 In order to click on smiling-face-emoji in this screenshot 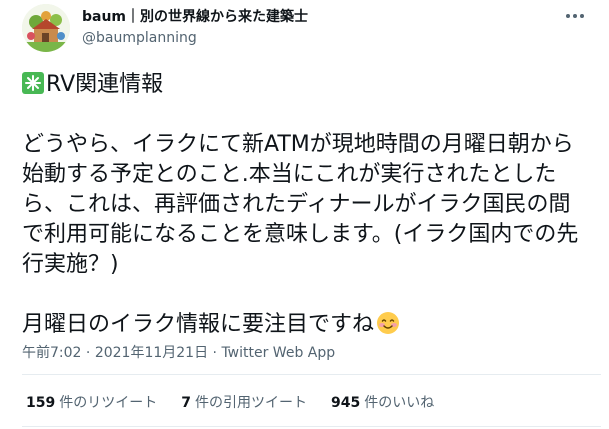, I will do `click(388, 327)`.